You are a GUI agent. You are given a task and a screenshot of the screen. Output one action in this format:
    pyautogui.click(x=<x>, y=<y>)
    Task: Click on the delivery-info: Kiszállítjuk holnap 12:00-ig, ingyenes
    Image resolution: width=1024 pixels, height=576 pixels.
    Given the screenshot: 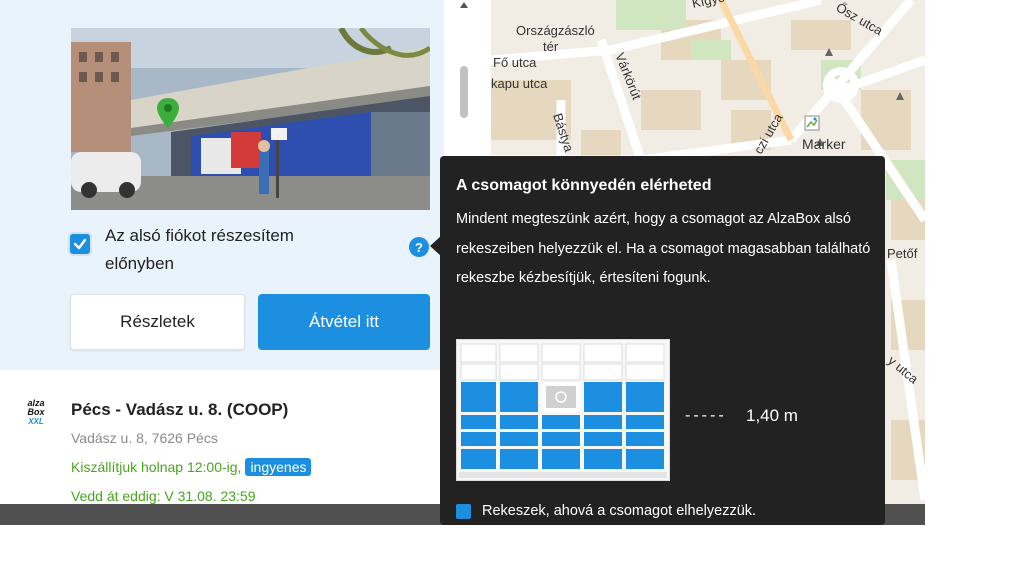 What is the action you would take?
    pyautogui.click(x=191, y=467)
    